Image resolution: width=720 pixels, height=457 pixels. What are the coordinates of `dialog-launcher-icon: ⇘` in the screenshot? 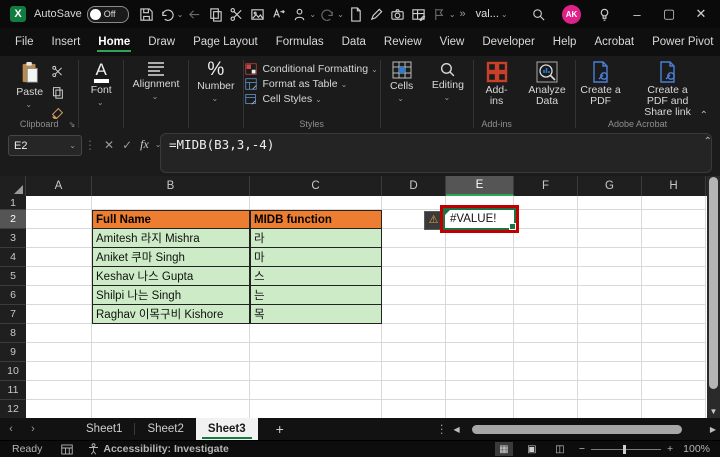 It's located at (72, 124).